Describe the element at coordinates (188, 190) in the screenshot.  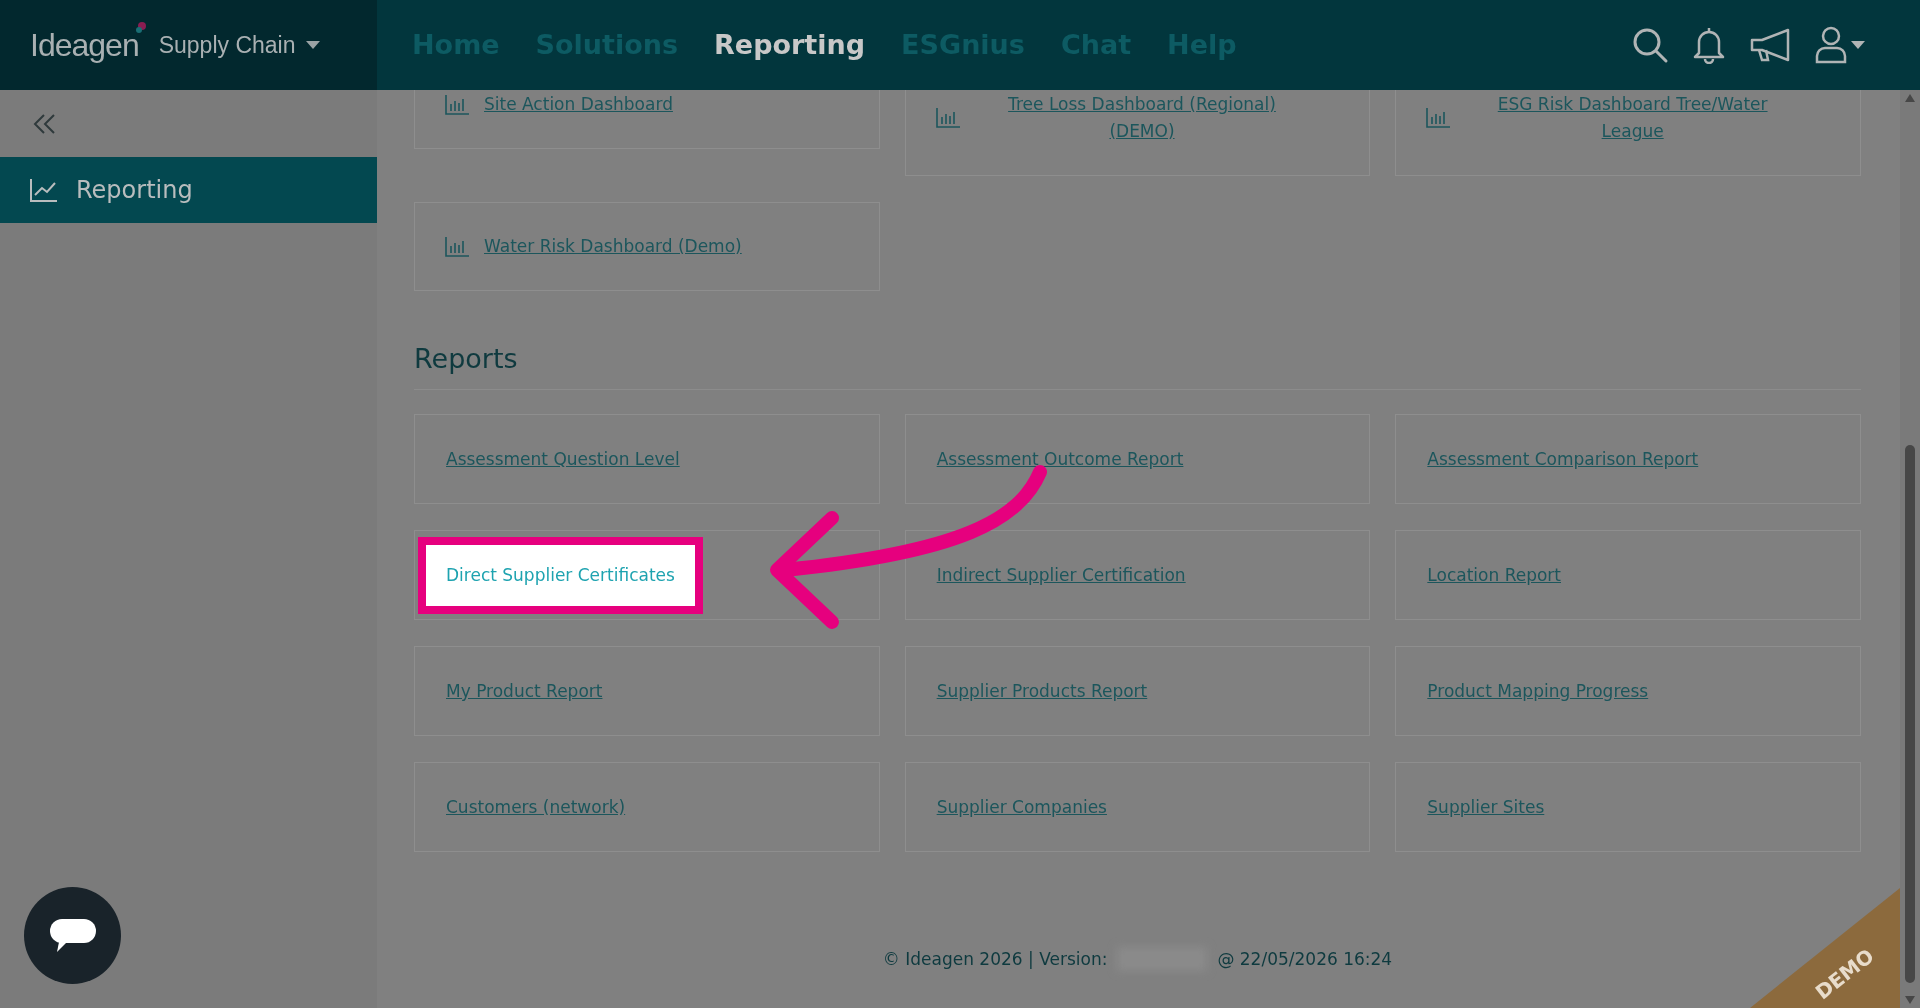
I see `sidebar-item: Reporting` at that location.